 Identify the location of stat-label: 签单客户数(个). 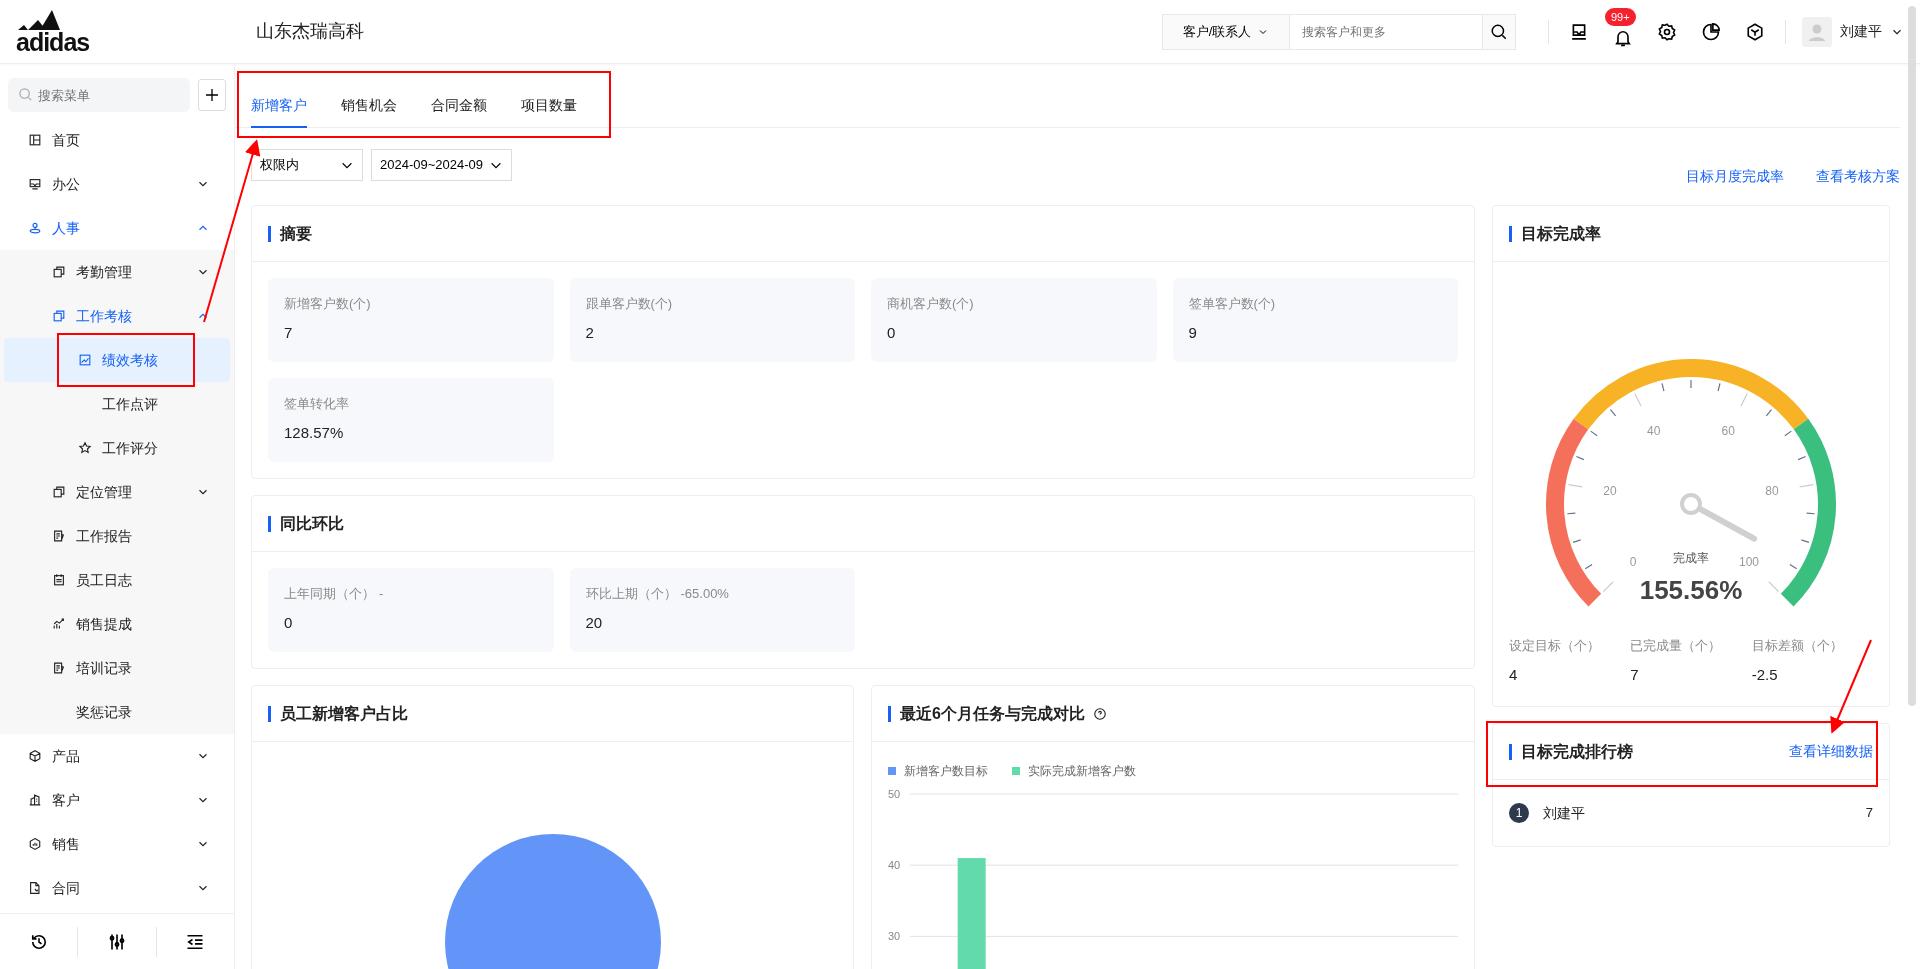
(1232, 304).